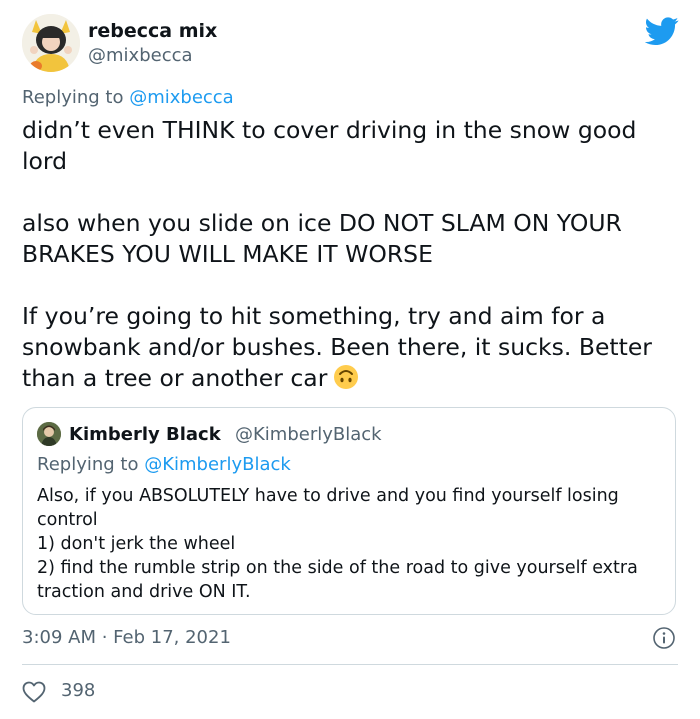 This screenshot has height=719, width=700. What do you see at coordinates (136, 544) in the screenshot?
I see `quoted-line: 1) don't jerk the wheel` at bounding box center [136, 544].